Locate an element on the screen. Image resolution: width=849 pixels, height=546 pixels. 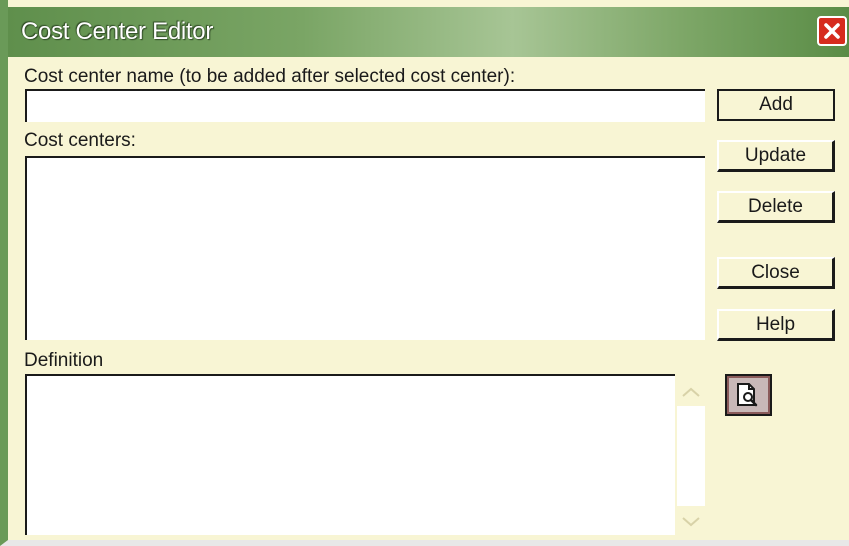
delete-button: Delete is located at coordinates (776, 207).